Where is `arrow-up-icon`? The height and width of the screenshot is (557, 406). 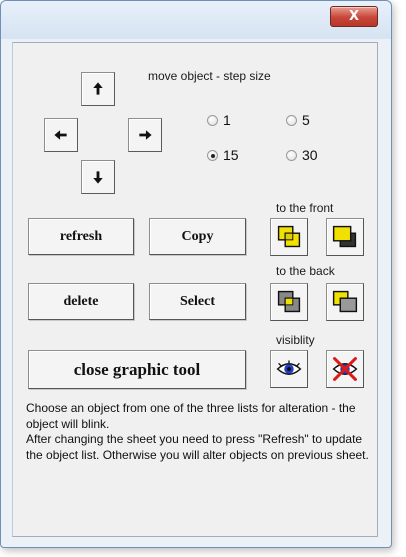 arrow-up-icon is located at coordinates (98, 88).